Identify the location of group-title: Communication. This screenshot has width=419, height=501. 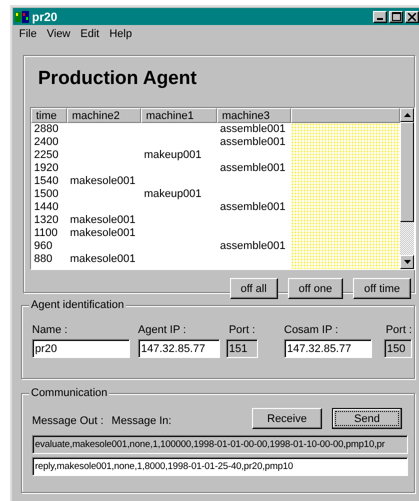
(69, 393).